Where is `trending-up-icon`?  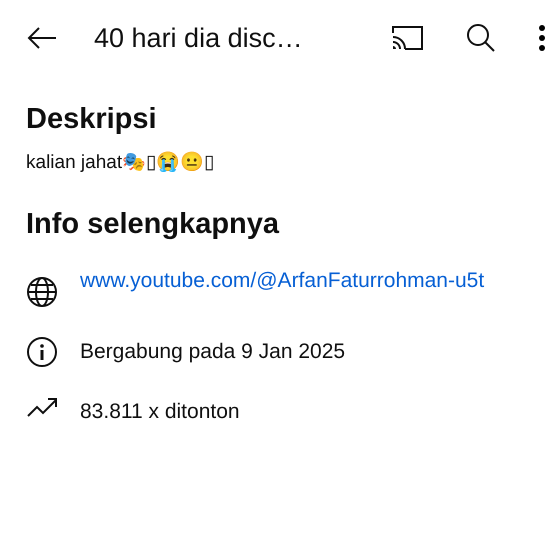
trending-up-icon is located at coordinates (42, 407).